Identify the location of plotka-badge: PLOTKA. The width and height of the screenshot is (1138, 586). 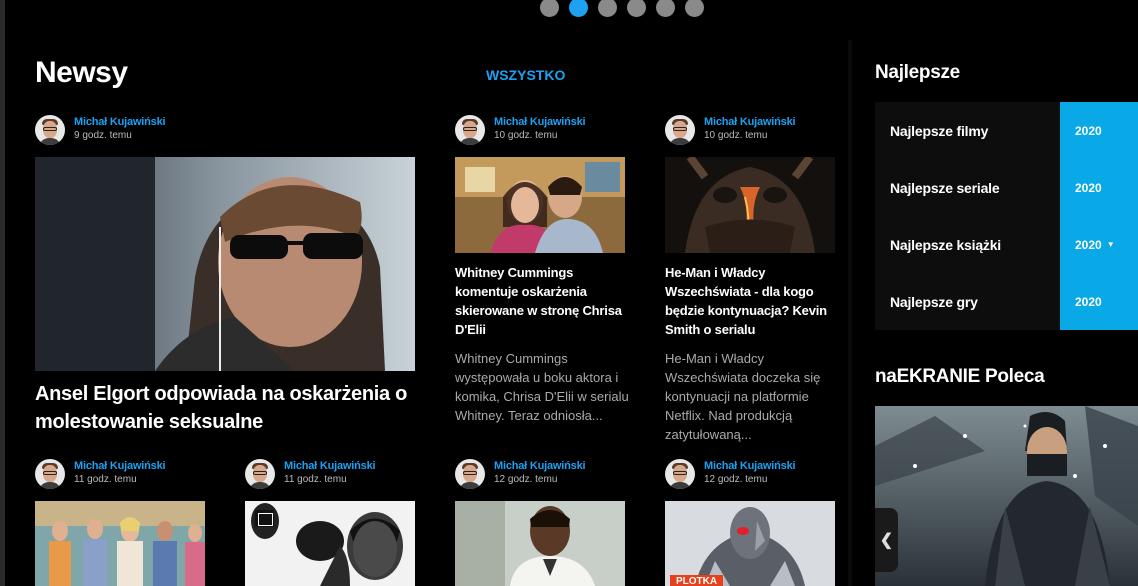
(697, 580).